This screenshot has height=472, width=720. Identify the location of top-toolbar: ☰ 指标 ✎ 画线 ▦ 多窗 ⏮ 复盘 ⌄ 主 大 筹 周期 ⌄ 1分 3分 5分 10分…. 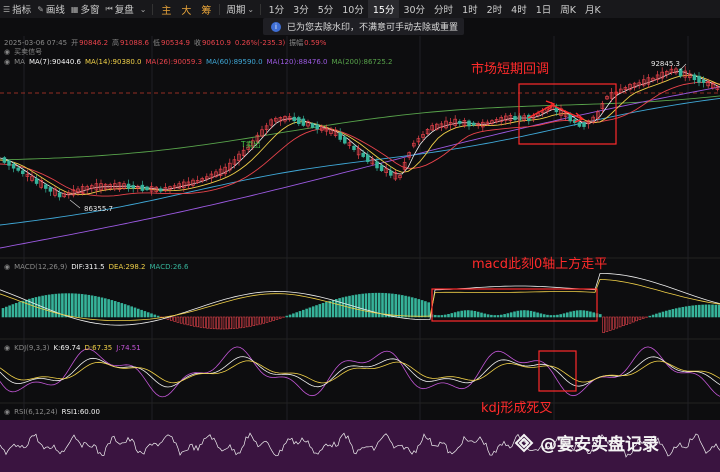
(360, 9).